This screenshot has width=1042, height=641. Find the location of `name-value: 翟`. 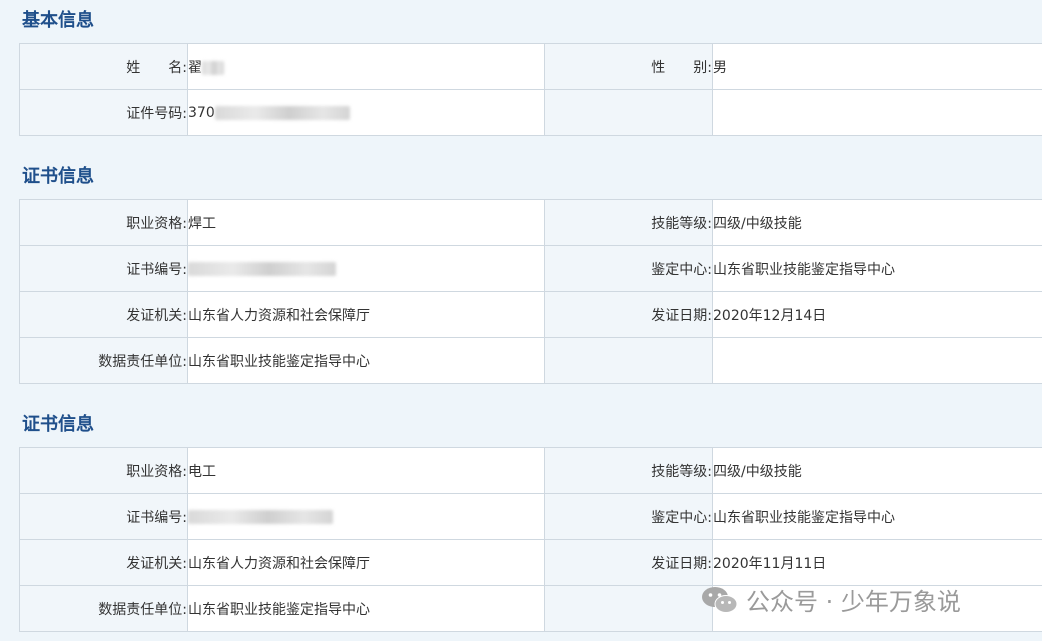

name-value: 翟 is located at coordinates (366, 66).